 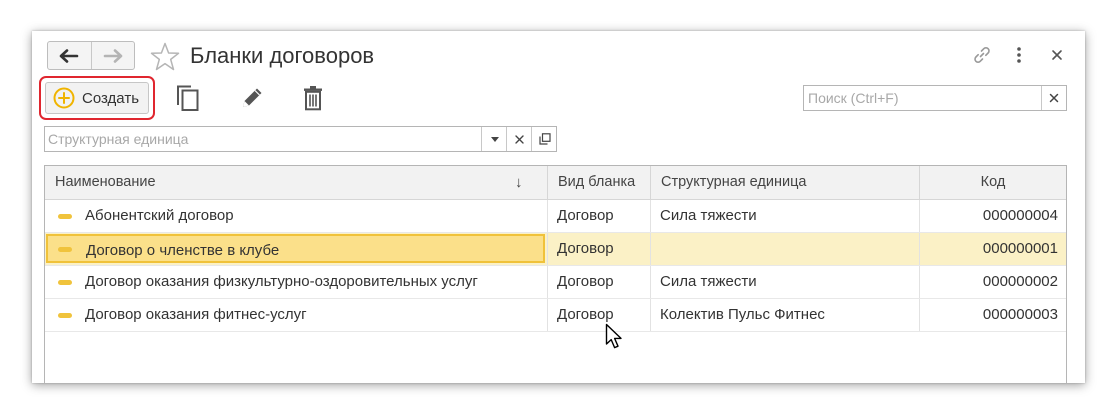 I want to click on search-box, so click(x=935, y=98).